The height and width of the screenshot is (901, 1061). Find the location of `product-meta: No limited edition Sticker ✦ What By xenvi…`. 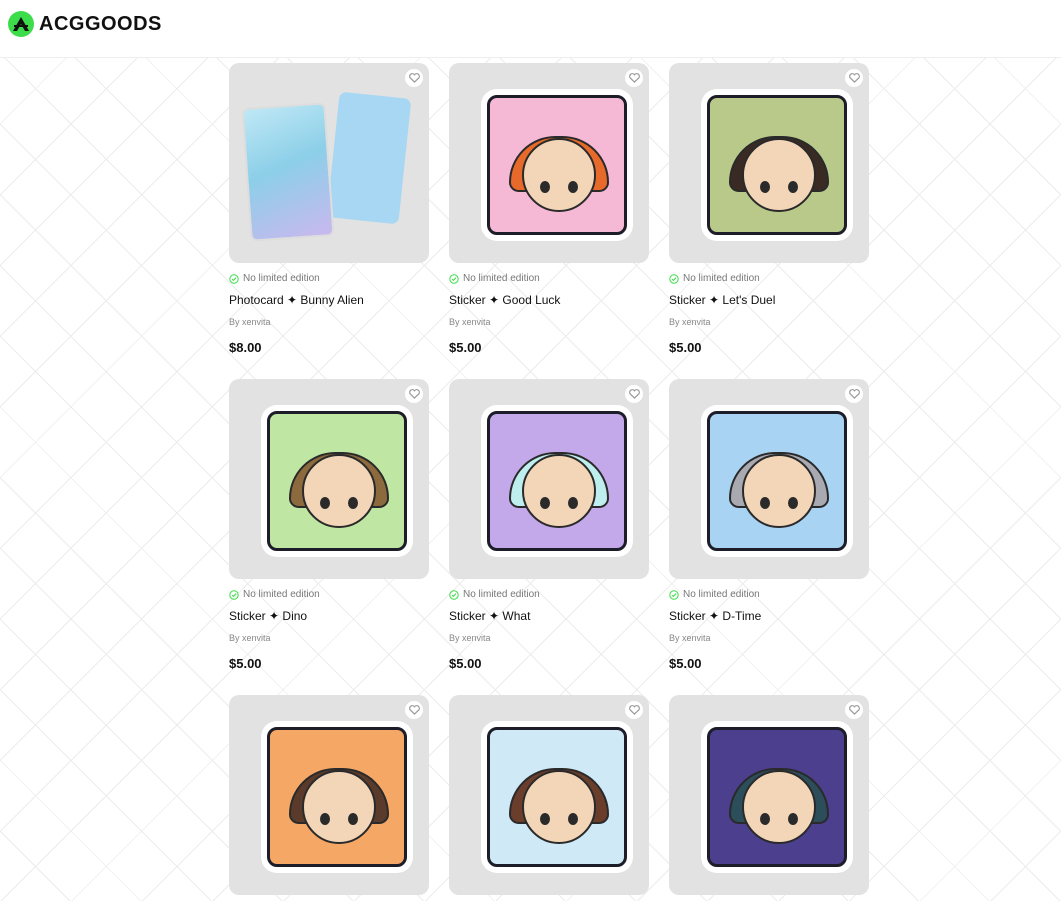

product-meta: No limited edition Sticker ✦ What By xenvi… is located at coordinates (549, 625).